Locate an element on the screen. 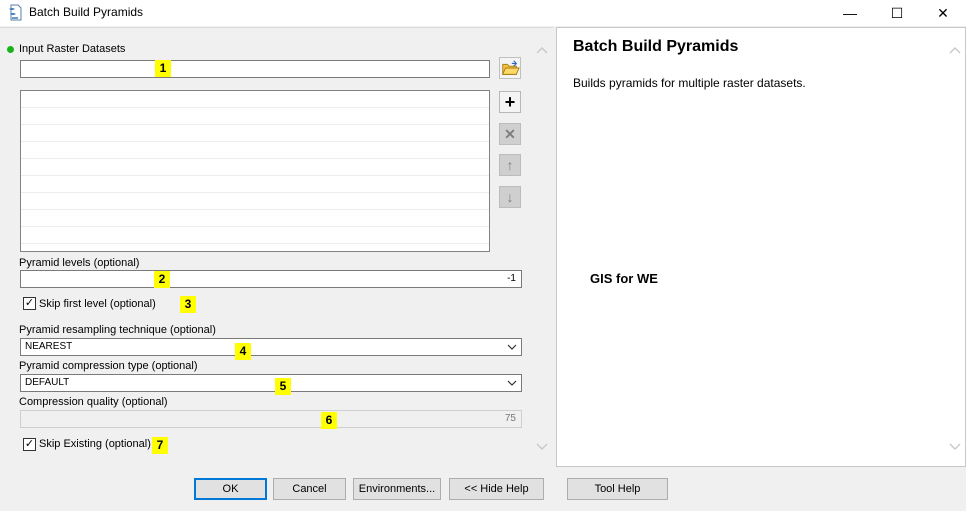 The image size is (966, 511). move-down-button: ↓ is located at coordinates (510, 197).